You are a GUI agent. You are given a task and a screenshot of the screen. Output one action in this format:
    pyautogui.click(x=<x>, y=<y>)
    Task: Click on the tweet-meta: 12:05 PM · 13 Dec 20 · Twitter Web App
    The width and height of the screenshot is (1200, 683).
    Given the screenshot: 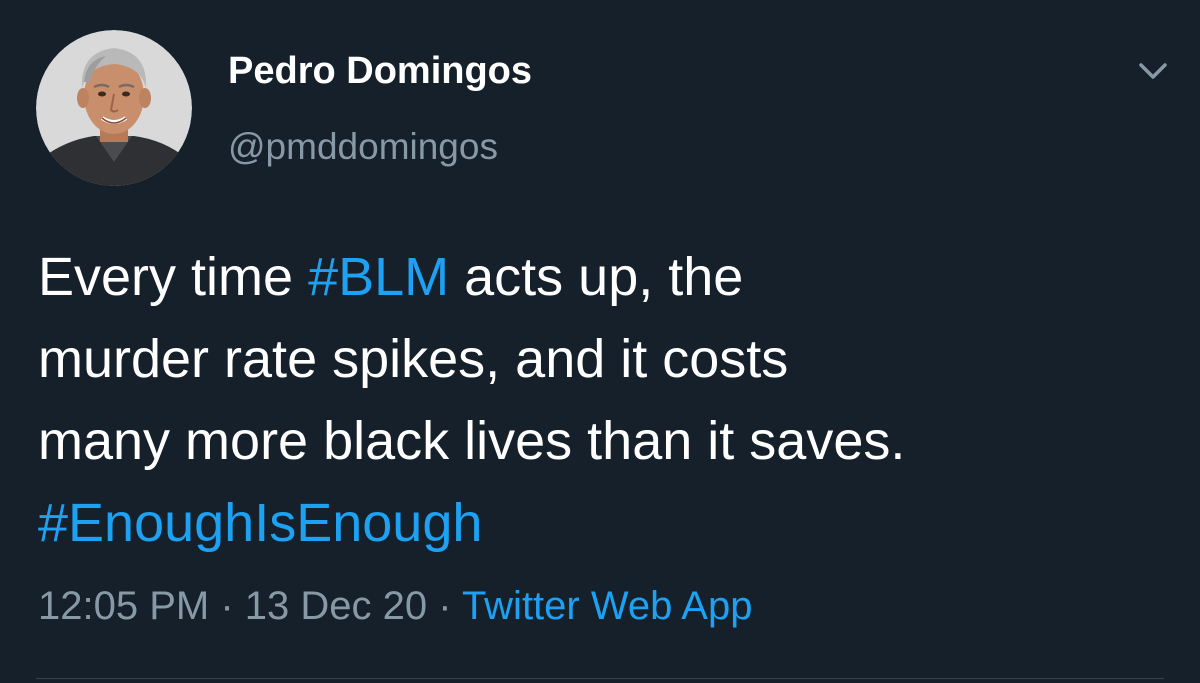 What is the action you would take?
    pyautogui.click(x=395, y=606)
    